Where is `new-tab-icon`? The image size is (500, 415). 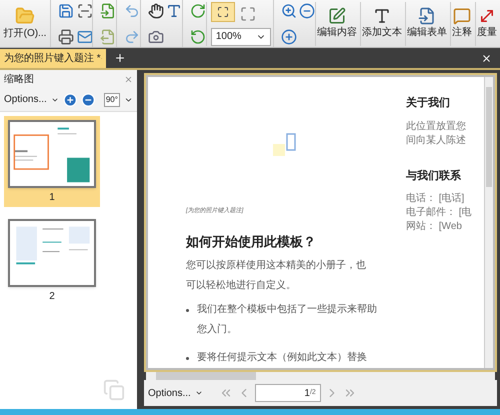 new-tab-icon is located at coordinates (120, 58).